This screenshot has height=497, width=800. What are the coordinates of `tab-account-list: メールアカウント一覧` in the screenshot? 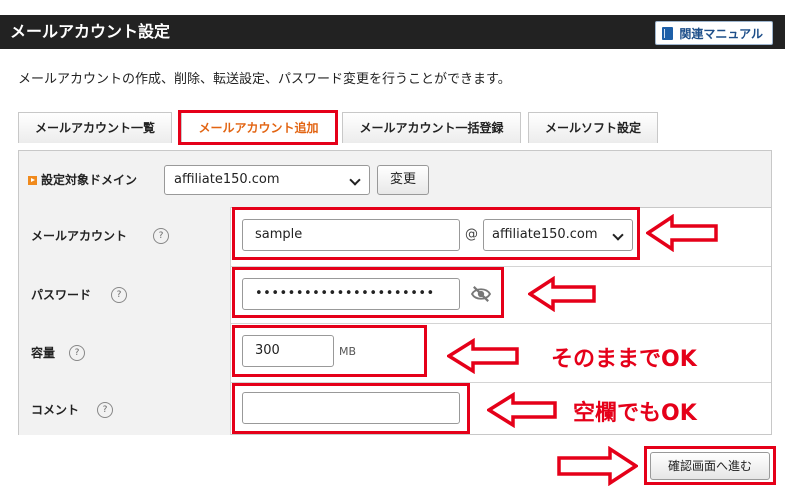 It's located at (95, 127).